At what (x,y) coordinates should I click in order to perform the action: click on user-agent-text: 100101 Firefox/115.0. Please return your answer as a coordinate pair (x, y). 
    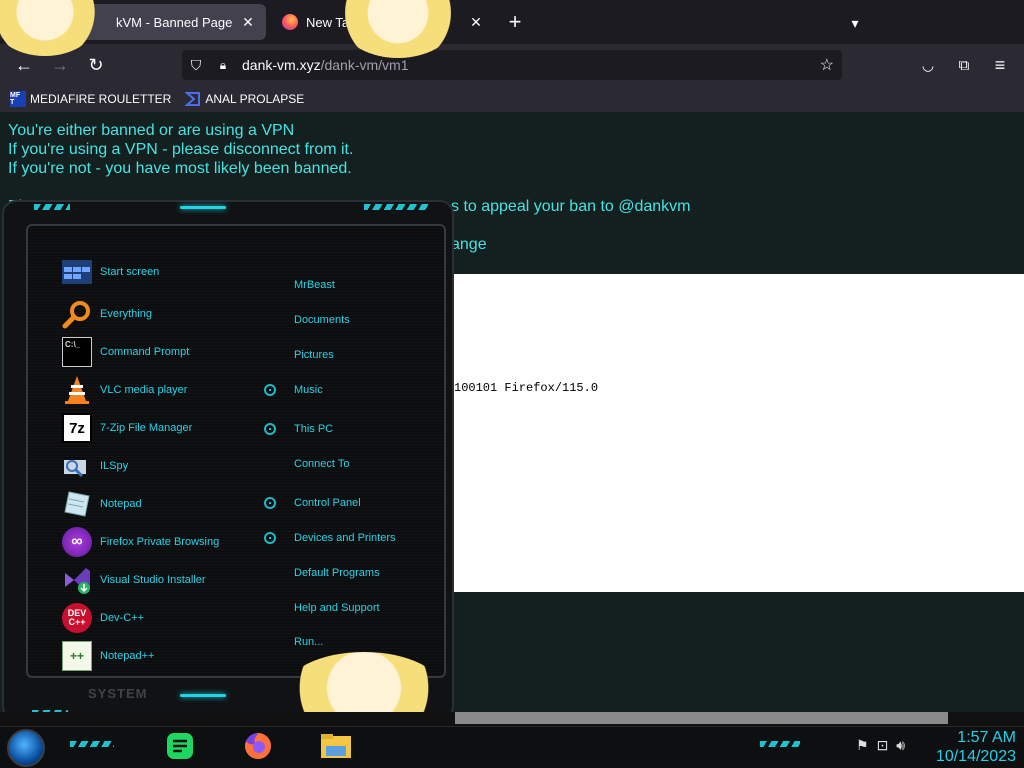
    Looking at the image, I should click on (526, 388).